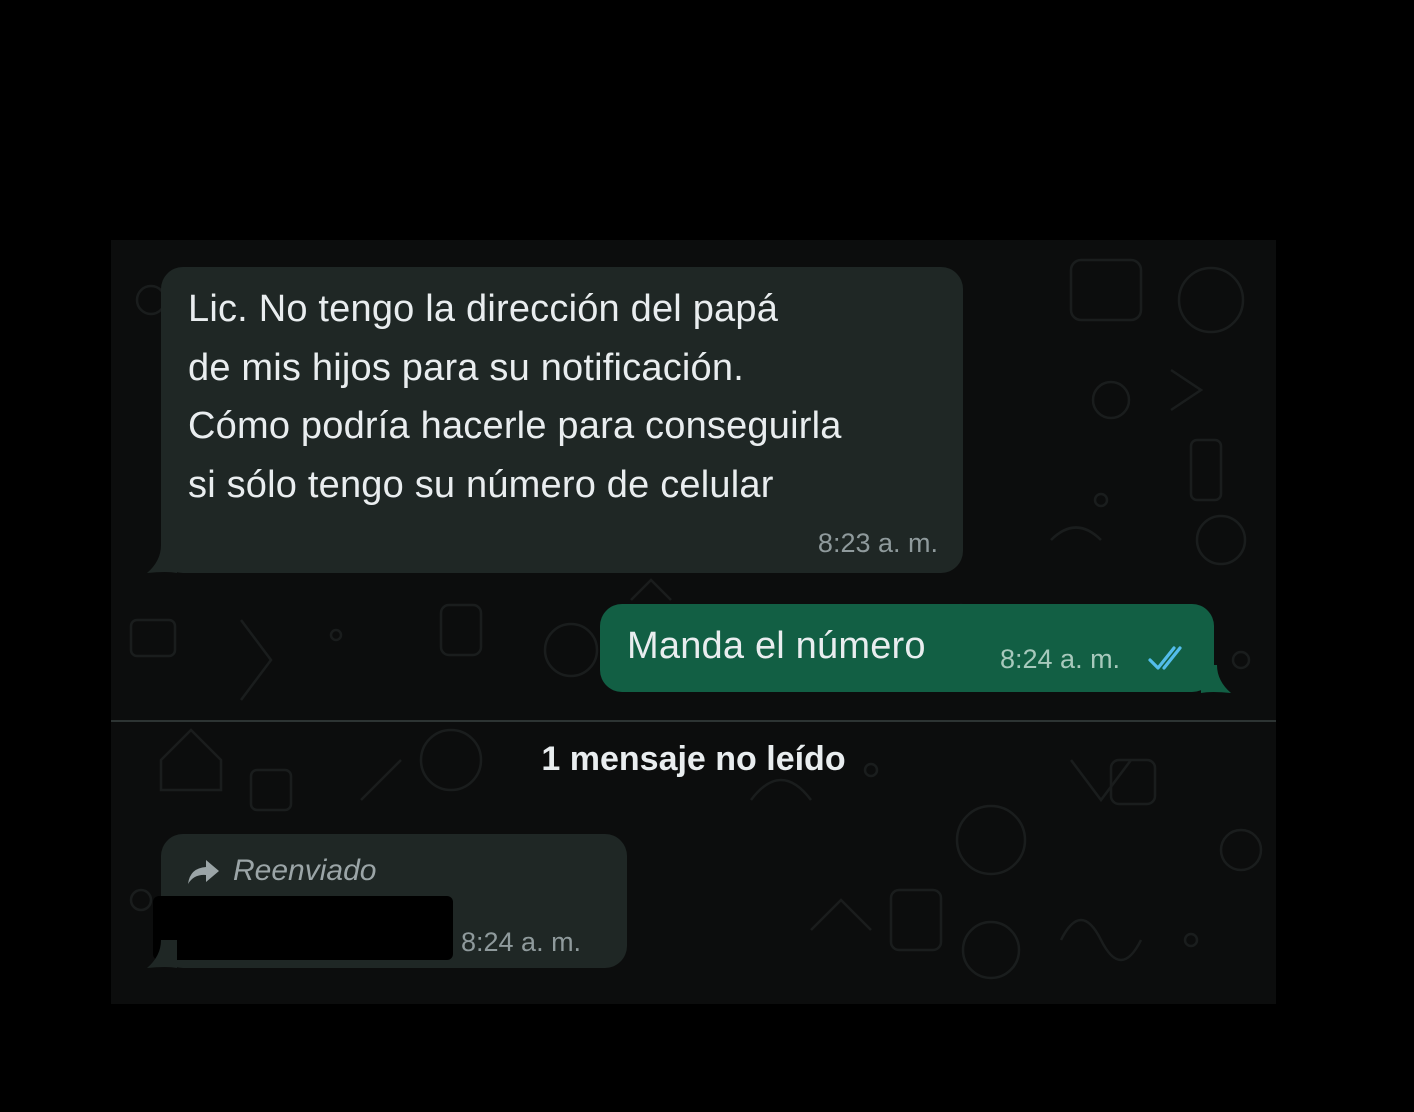 This screenshot has height=1112, width=1414. What do you see at coordinates (203, 872) in the screenshot?
I see `forward-arrow-icon` at bounding box center [203, 872].